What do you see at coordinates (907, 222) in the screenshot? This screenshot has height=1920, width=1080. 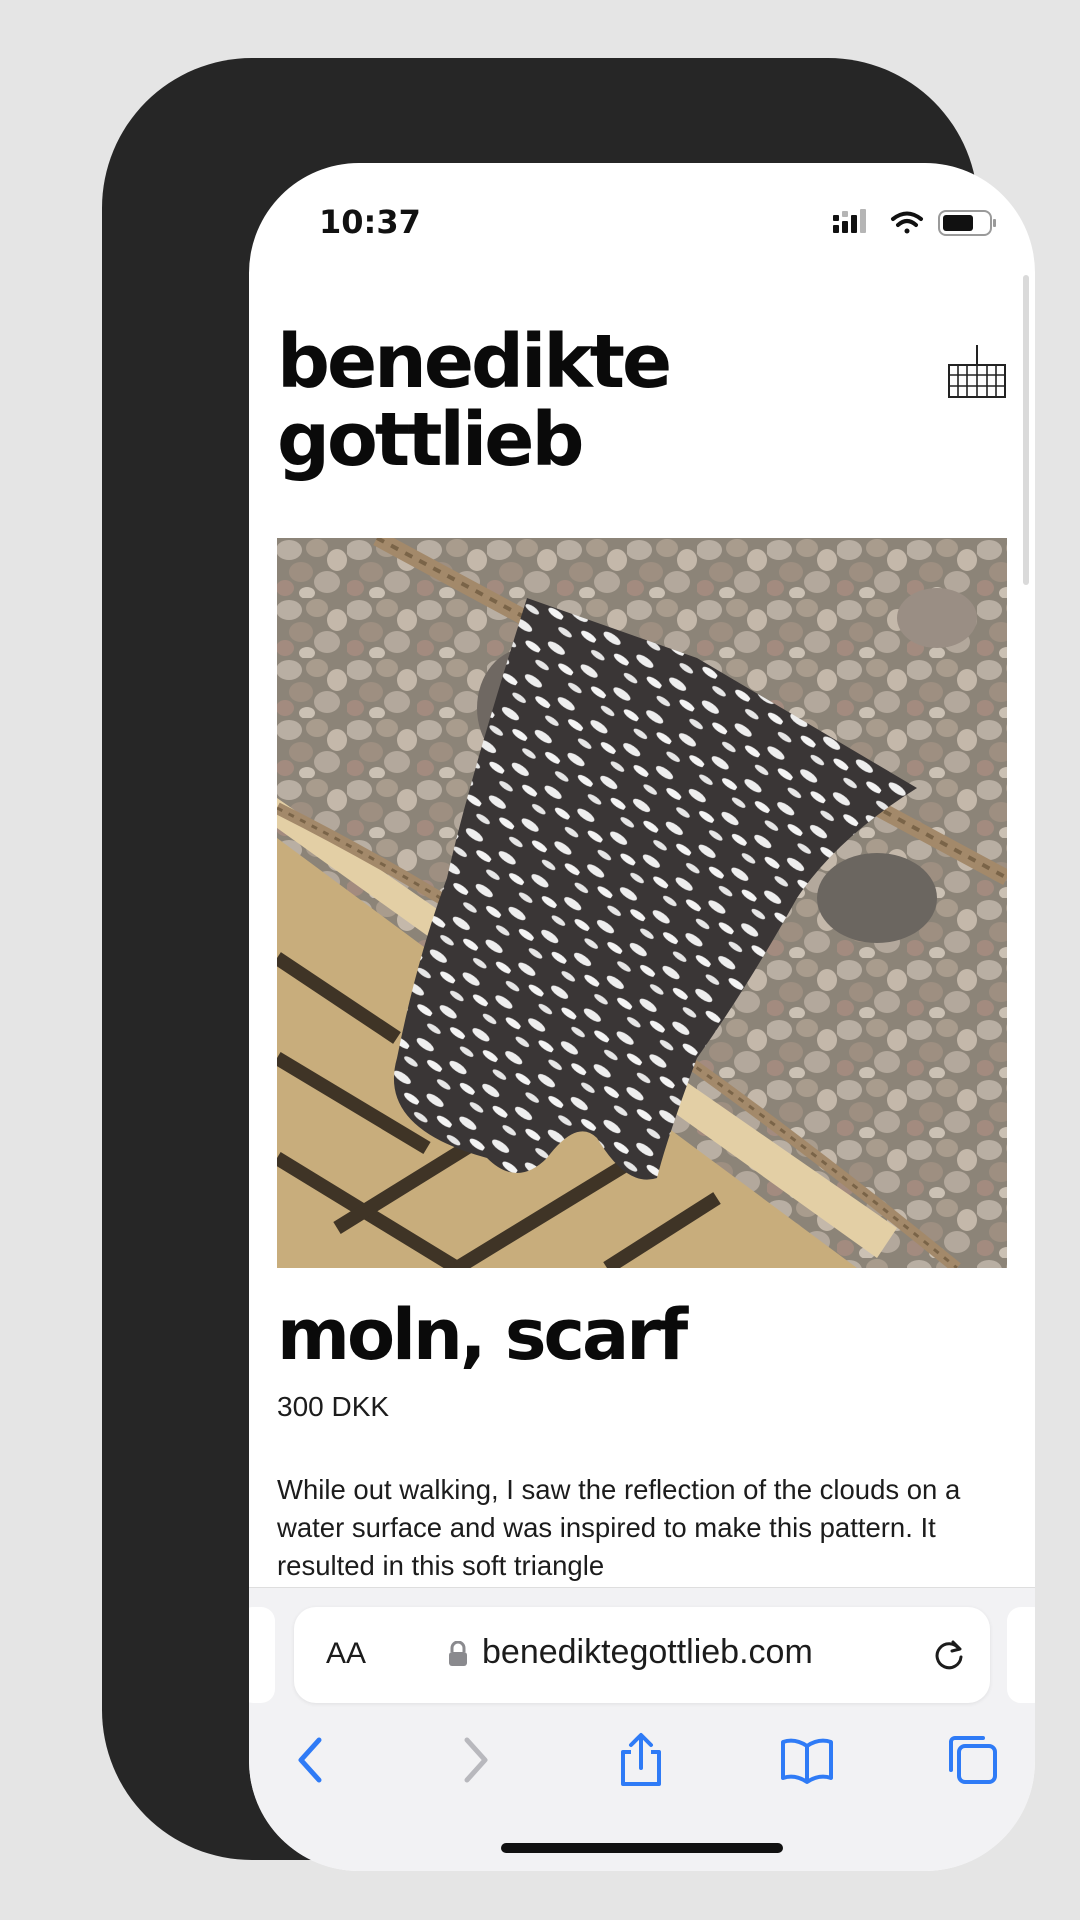 I see `wifi-icon` at bounding box center [907, 222].